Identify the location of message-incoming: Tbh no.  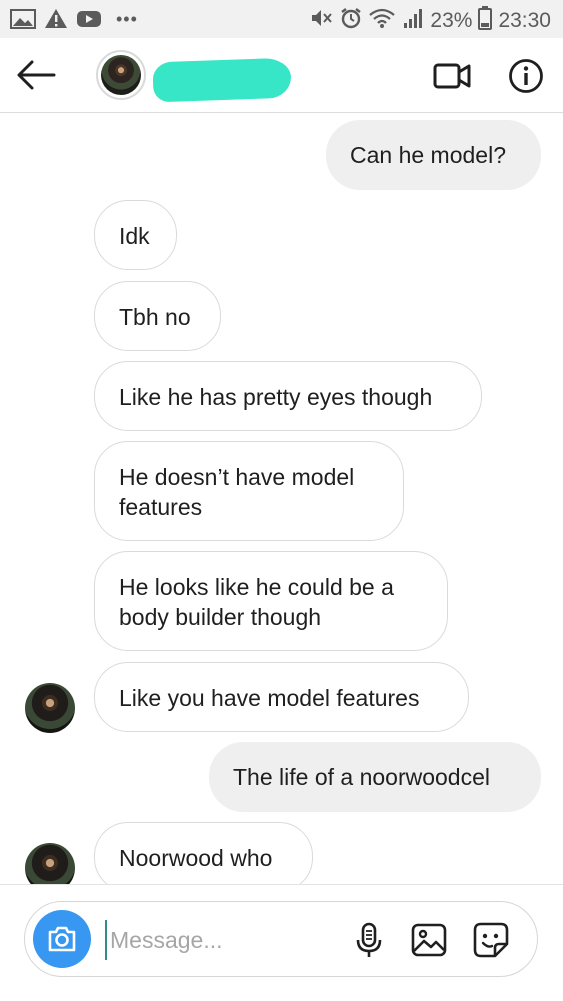
(157, 316).